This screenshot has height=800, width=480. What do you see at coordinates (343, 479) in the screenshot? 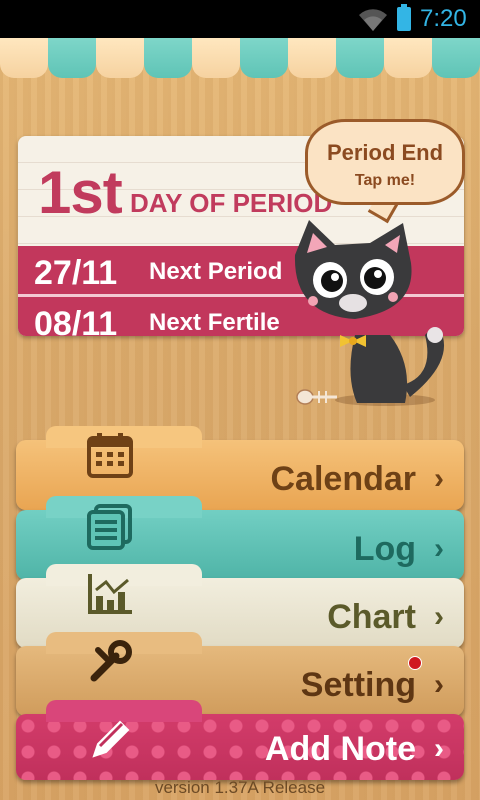
I see `calendar-label: Calendar` at bounding box center [343, 479].